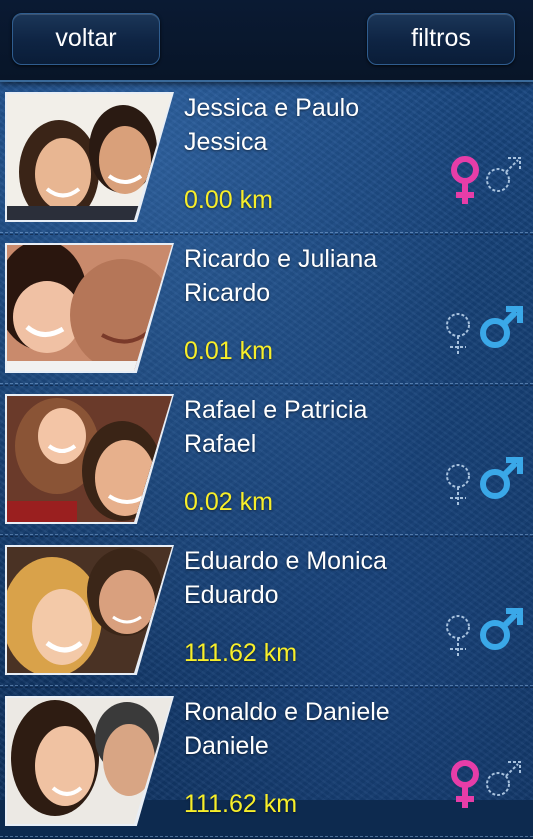 The width and height of the screenshot is (533, 839). What do you see at coordinates (226, 142) in the screenshot?
I see `profile-name: Jessica` at bounding box center [226, 142].